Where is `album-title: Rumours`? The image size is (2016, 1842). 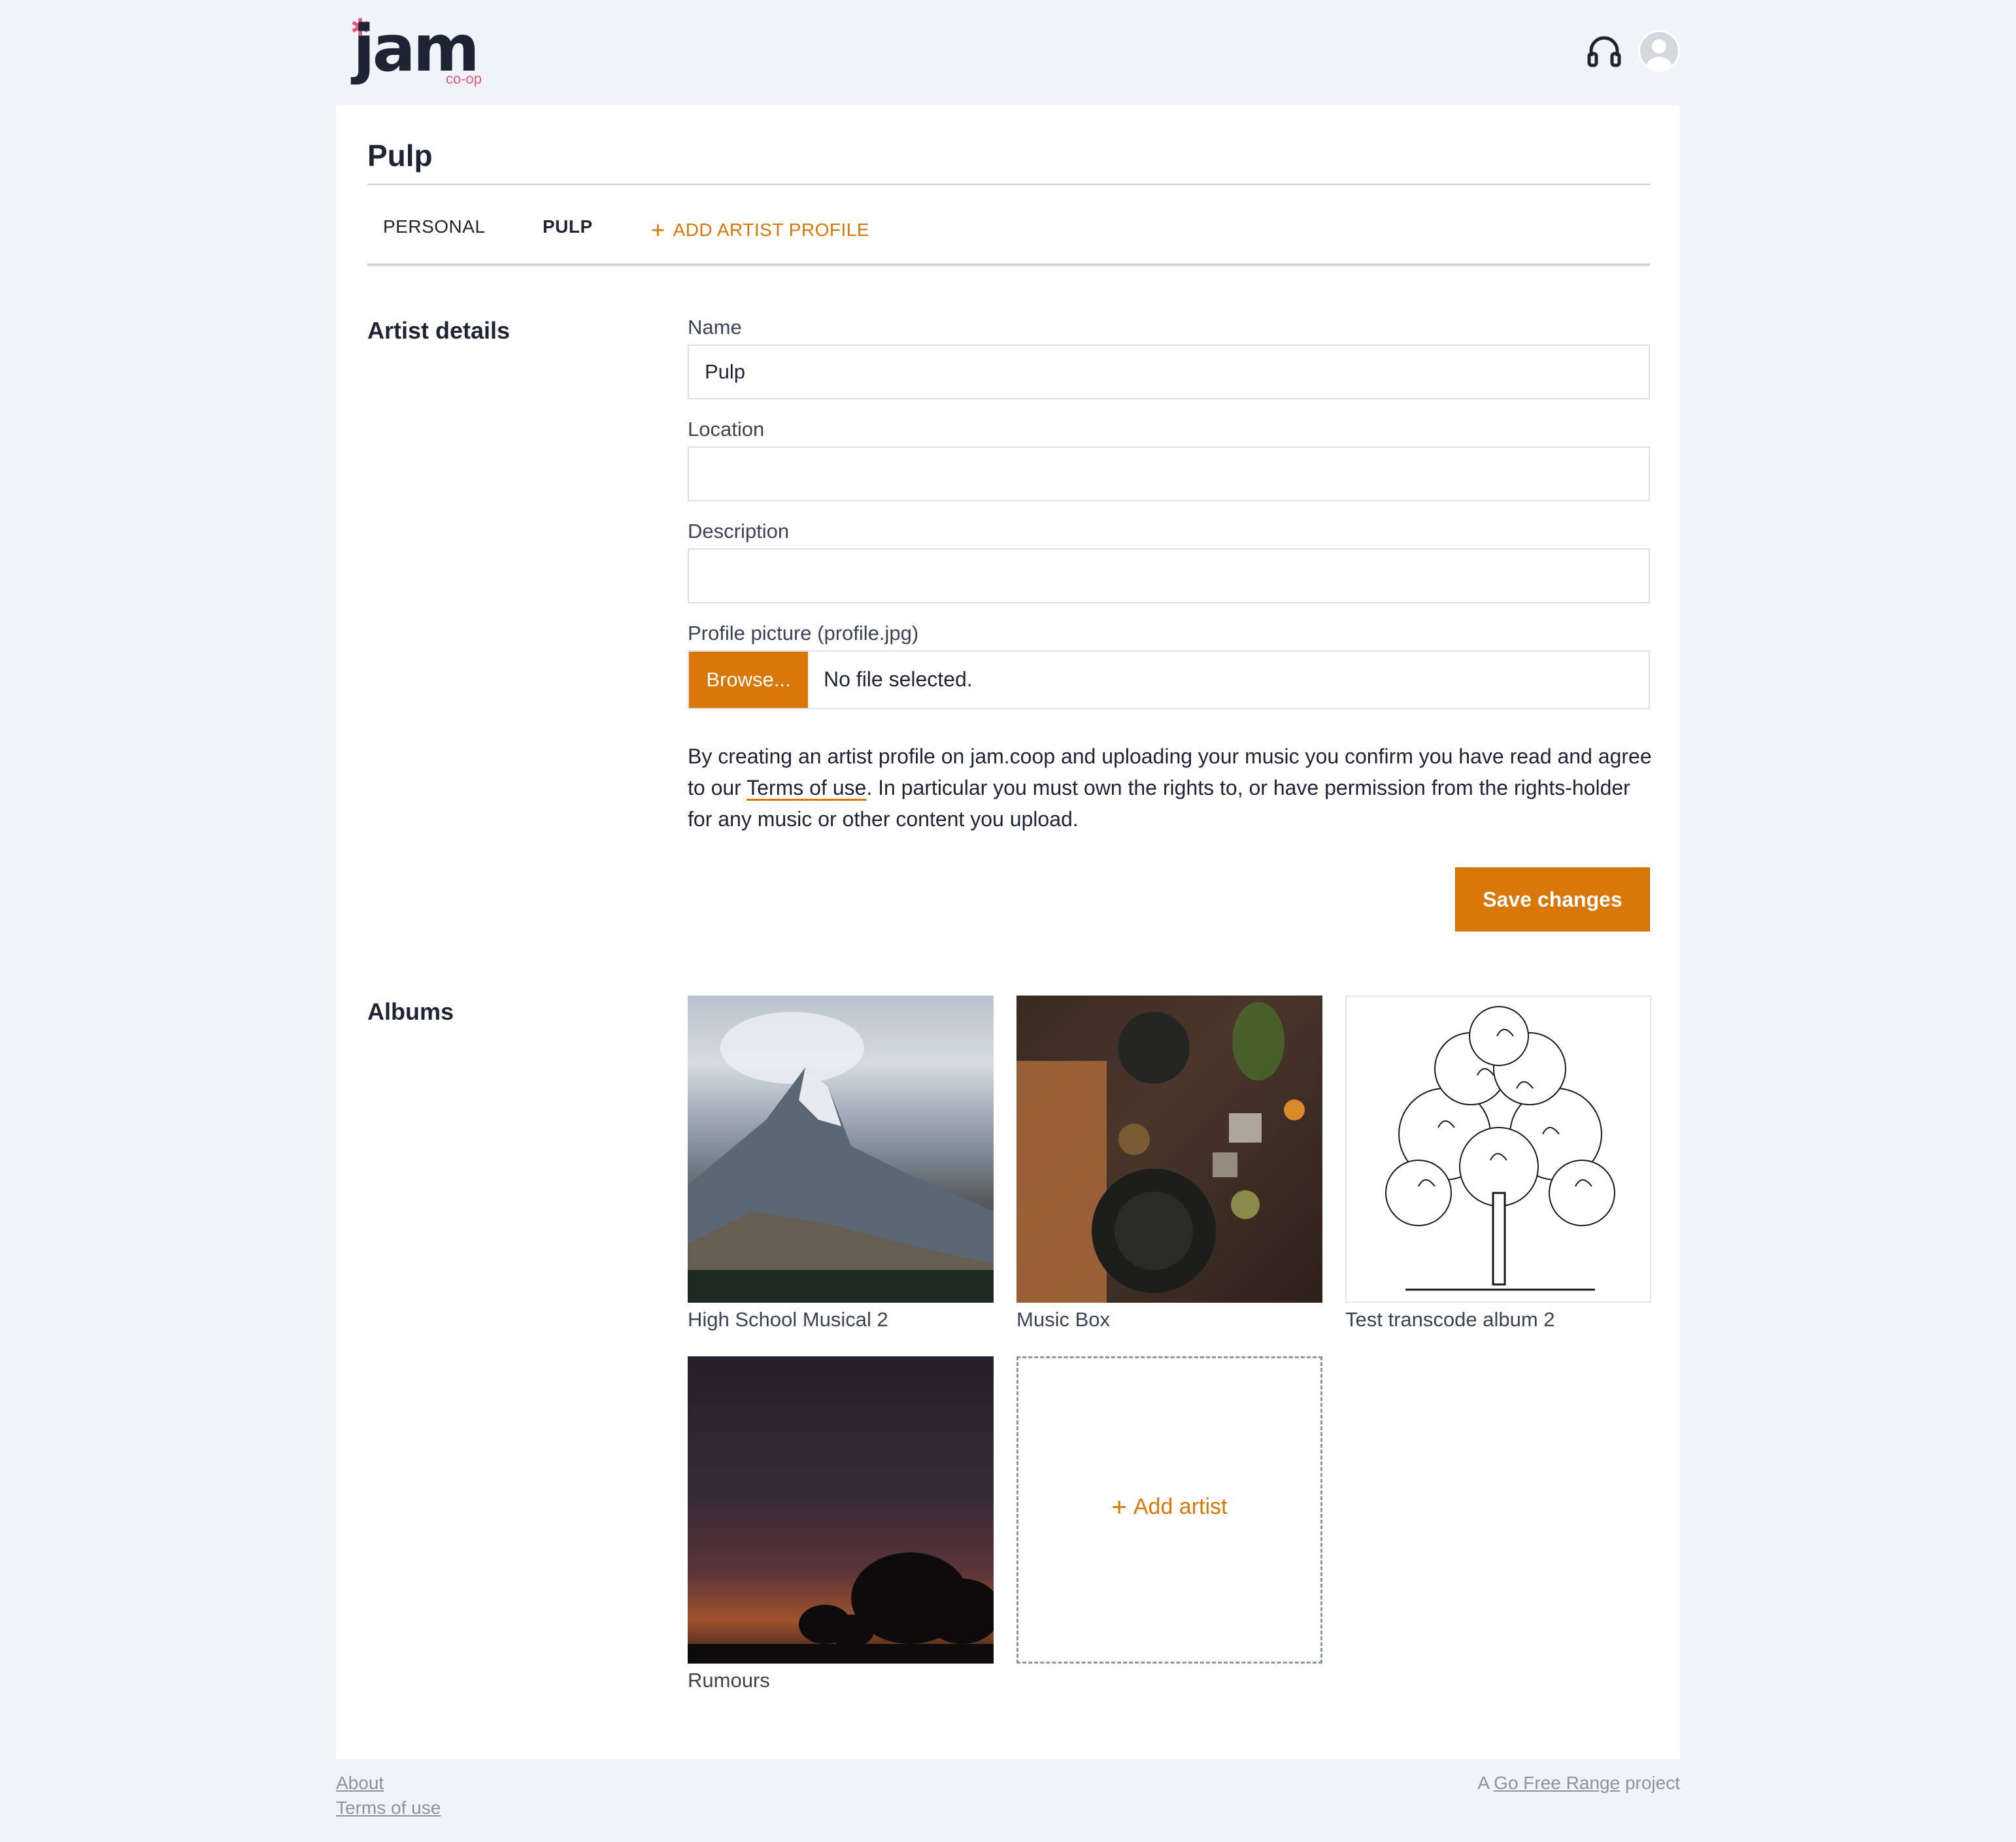 album-title: Rumours is located at coordinates (841, 1680).